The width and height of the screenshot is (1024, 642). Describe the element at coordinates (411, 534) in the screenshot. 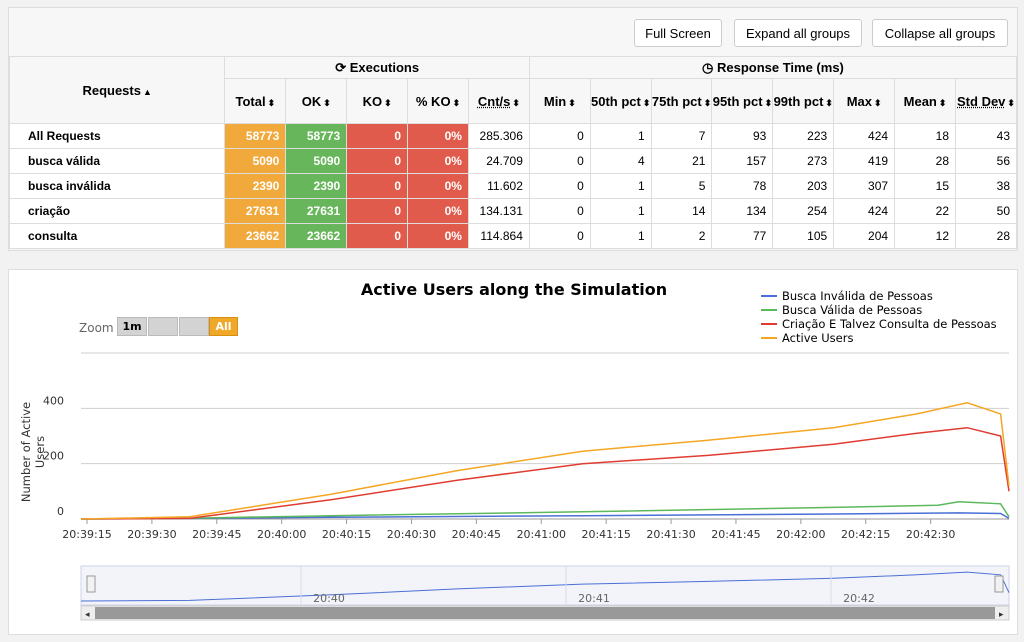

I see `x-tick-label: 20:40:30` at that location.